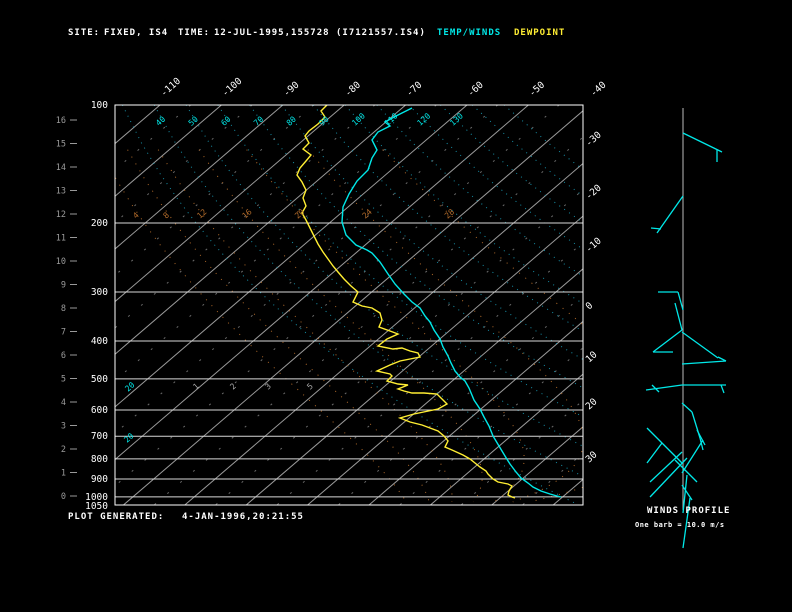 Image resolution: width=792 pixels, height=612 pixels. I want to click on axis-label: -20, so click(594, 192).